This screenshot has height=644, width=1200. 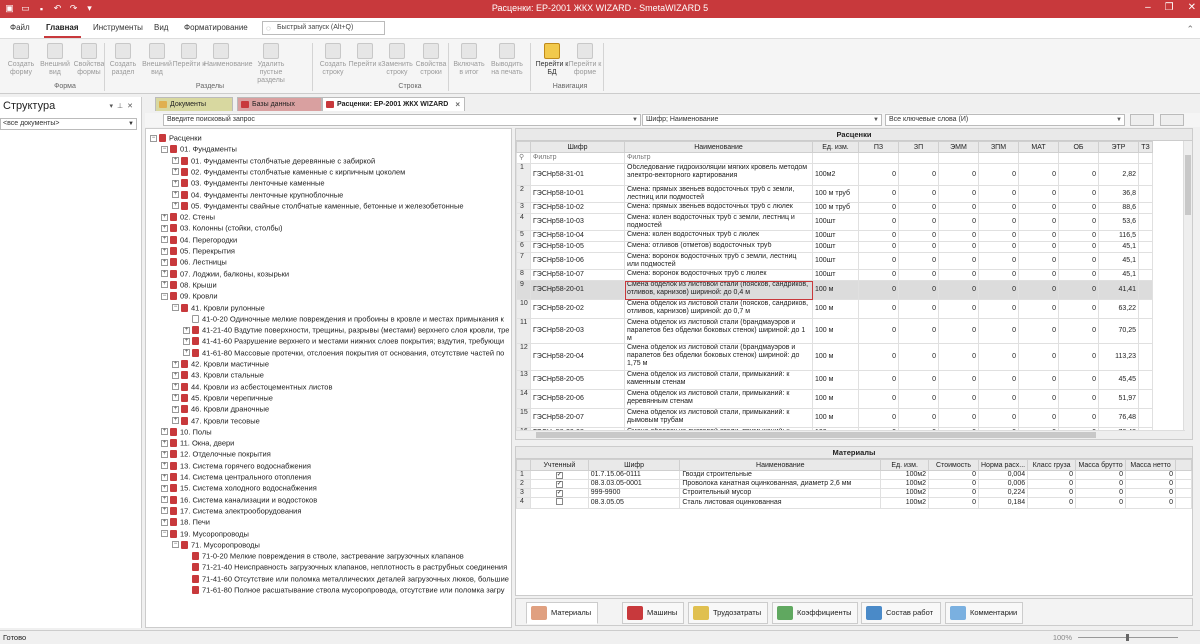 I want to click on code-filter-input: Фильтр, so click(x=577, y=158).